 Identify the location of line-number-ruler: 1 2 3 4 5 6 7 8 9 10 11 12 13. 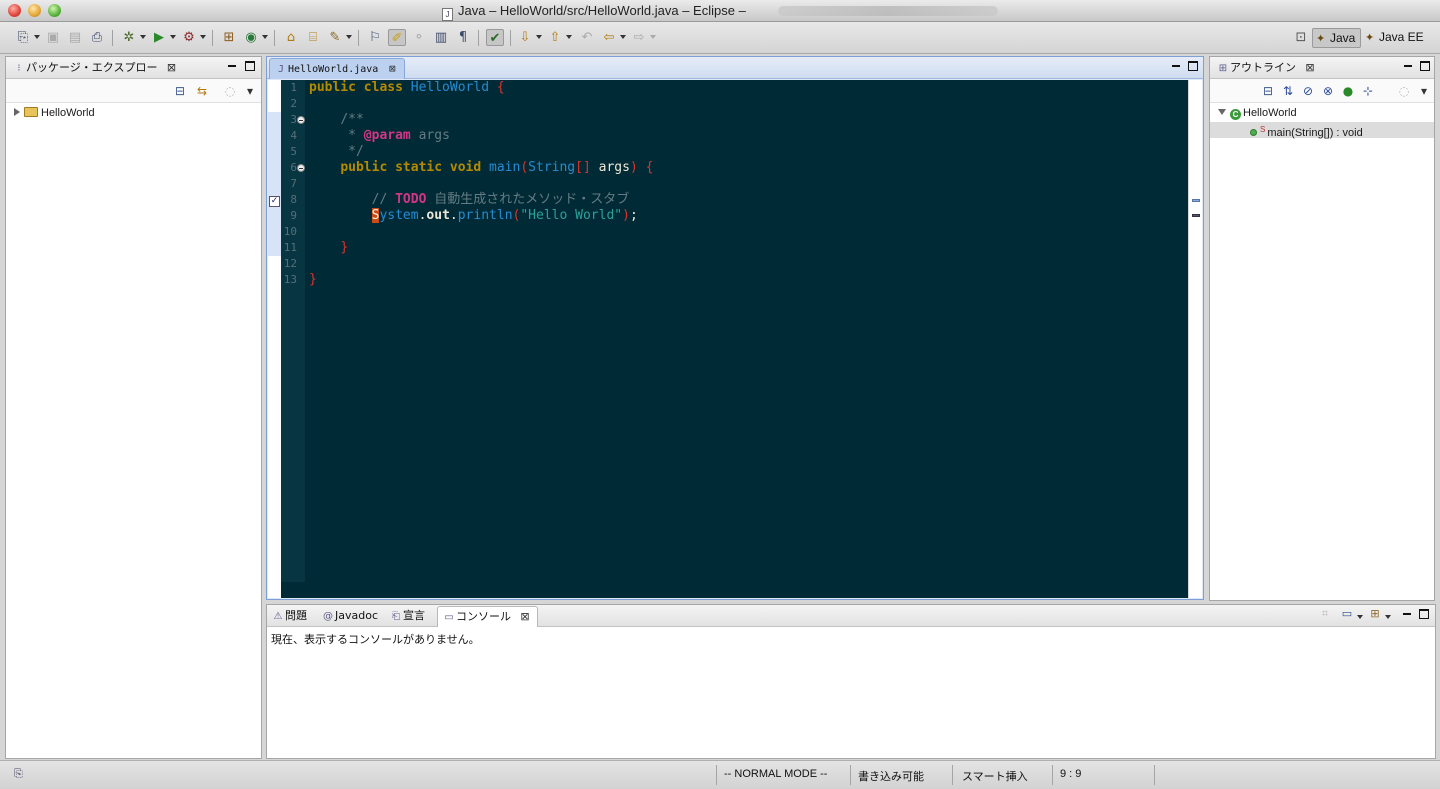
(293, 331).